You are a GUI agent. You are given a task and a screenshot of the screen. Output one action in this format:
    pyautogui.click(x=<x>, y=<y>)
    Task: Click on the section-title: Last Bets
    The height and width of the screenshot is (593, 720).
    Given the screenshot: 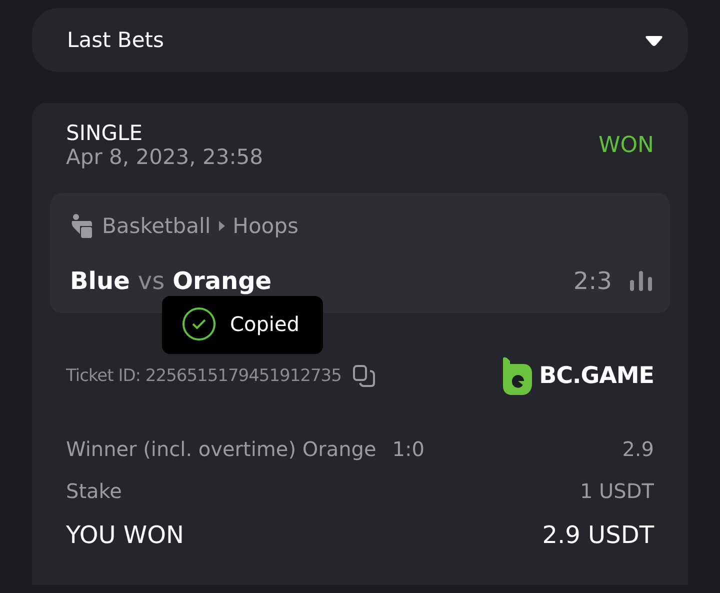 What is the action you would take?
    pyautogui.click(x=115, y=40)
    